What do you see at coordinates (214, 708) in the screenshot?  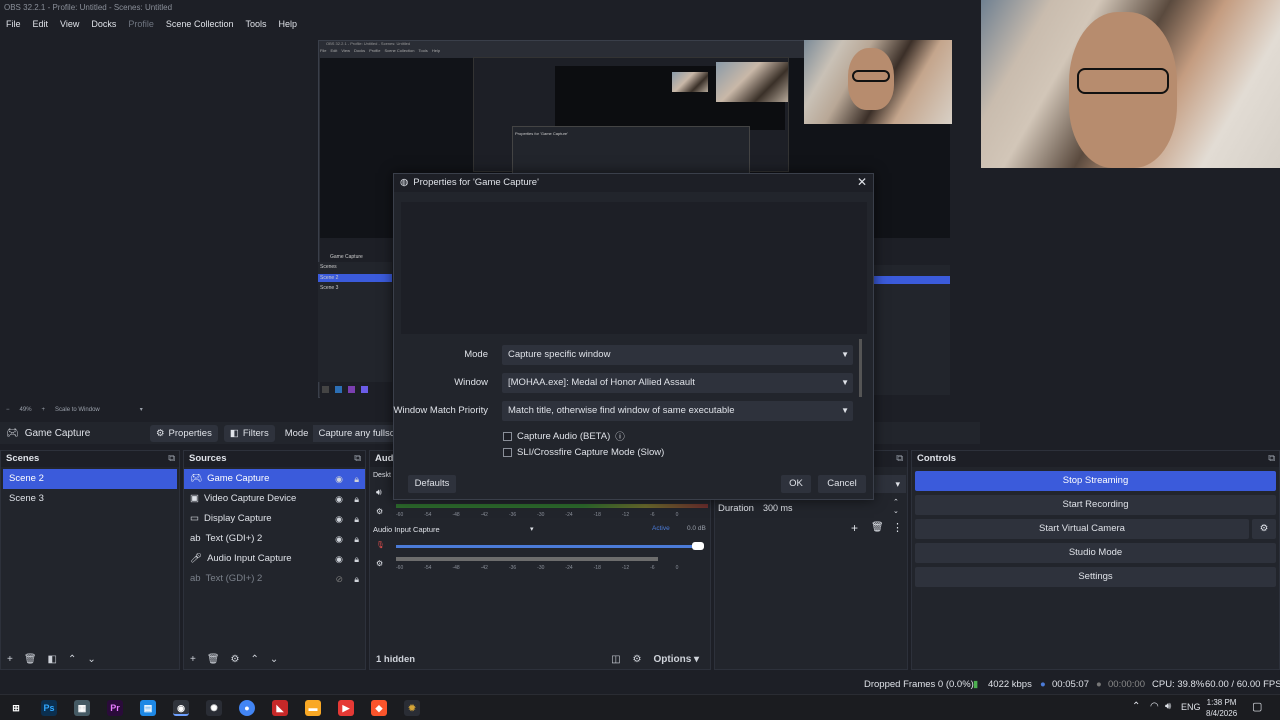 I see `app-icon: ✺` at bounding box center [214, 708].